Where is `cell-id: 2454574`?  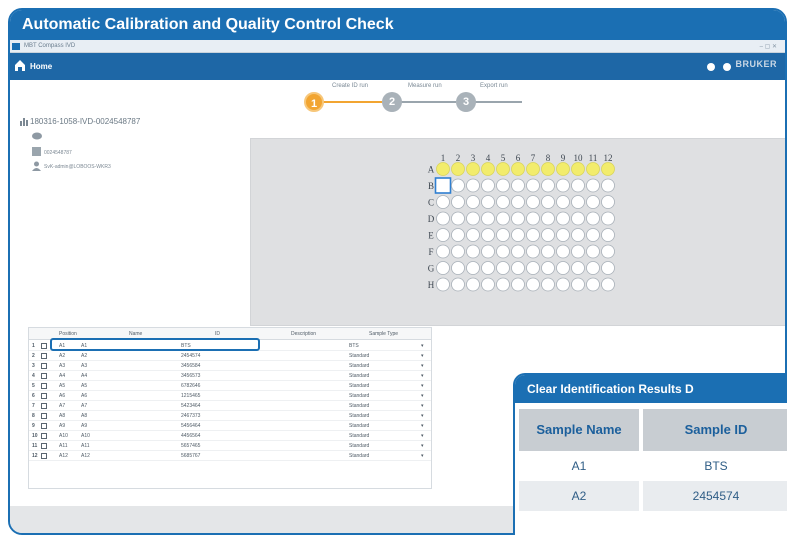 cell-id: 2454574 is located at coordinates (190, 356).